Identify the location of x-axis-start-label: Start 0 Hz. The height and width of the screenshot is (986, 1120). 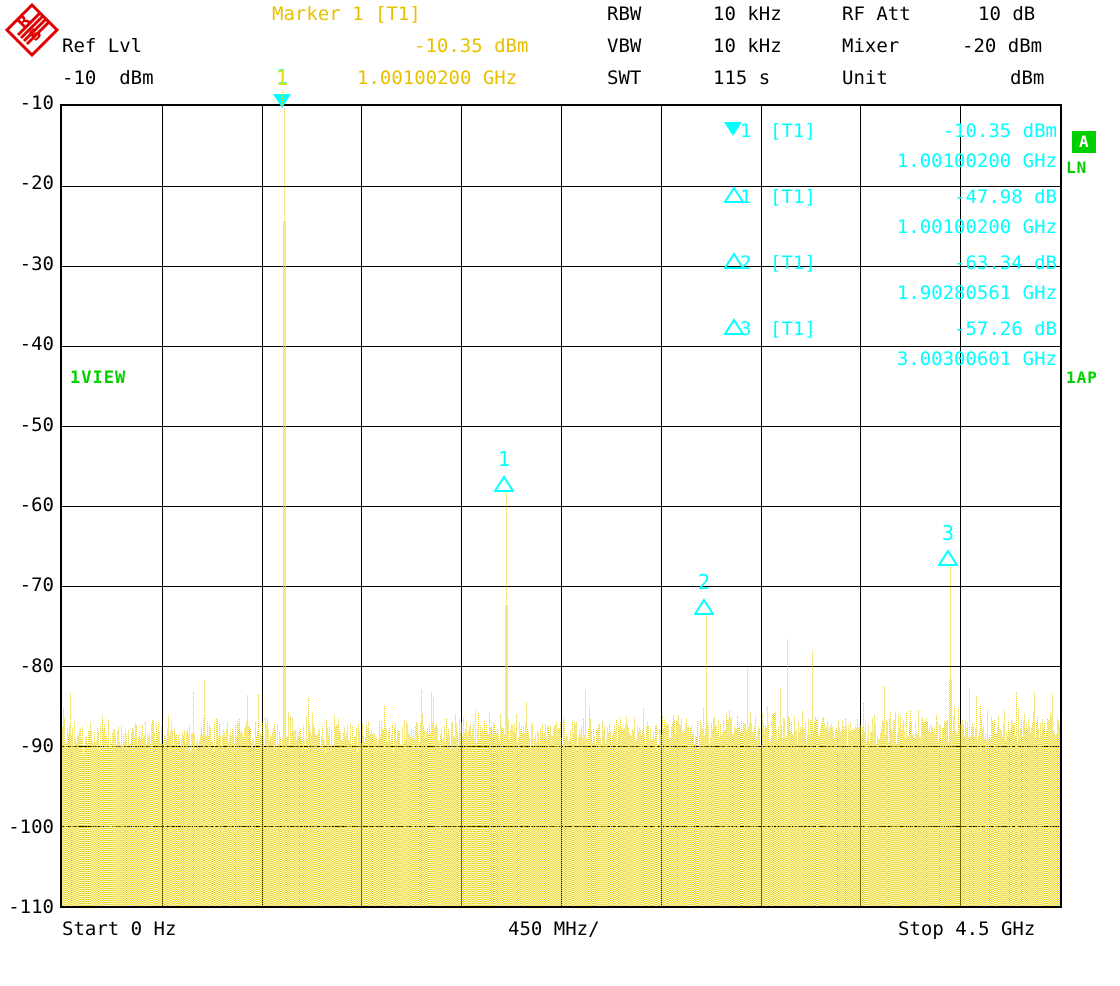
(119, 929).